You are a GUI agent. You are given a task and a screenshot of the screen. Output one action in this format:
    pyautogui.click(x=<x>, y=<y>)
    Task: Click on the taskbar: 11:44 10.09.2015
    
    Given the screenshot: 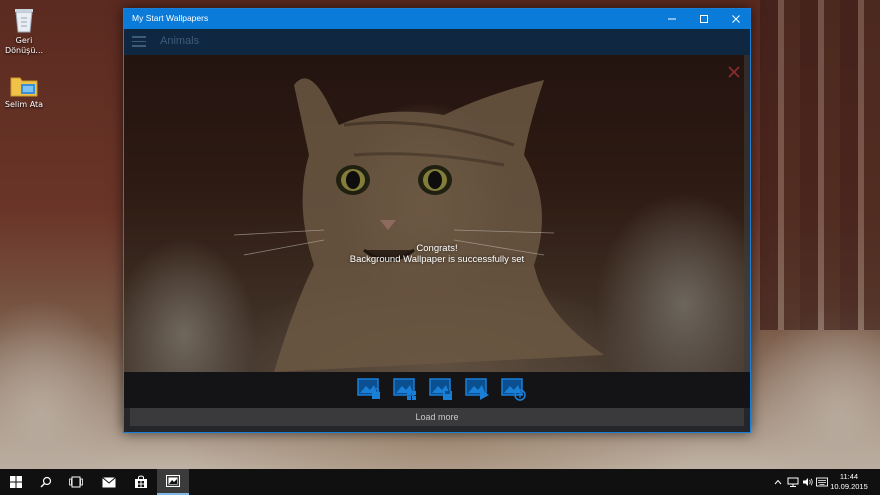 What is the action you would take?
    pyautogui.click(x=440, y=482)
    